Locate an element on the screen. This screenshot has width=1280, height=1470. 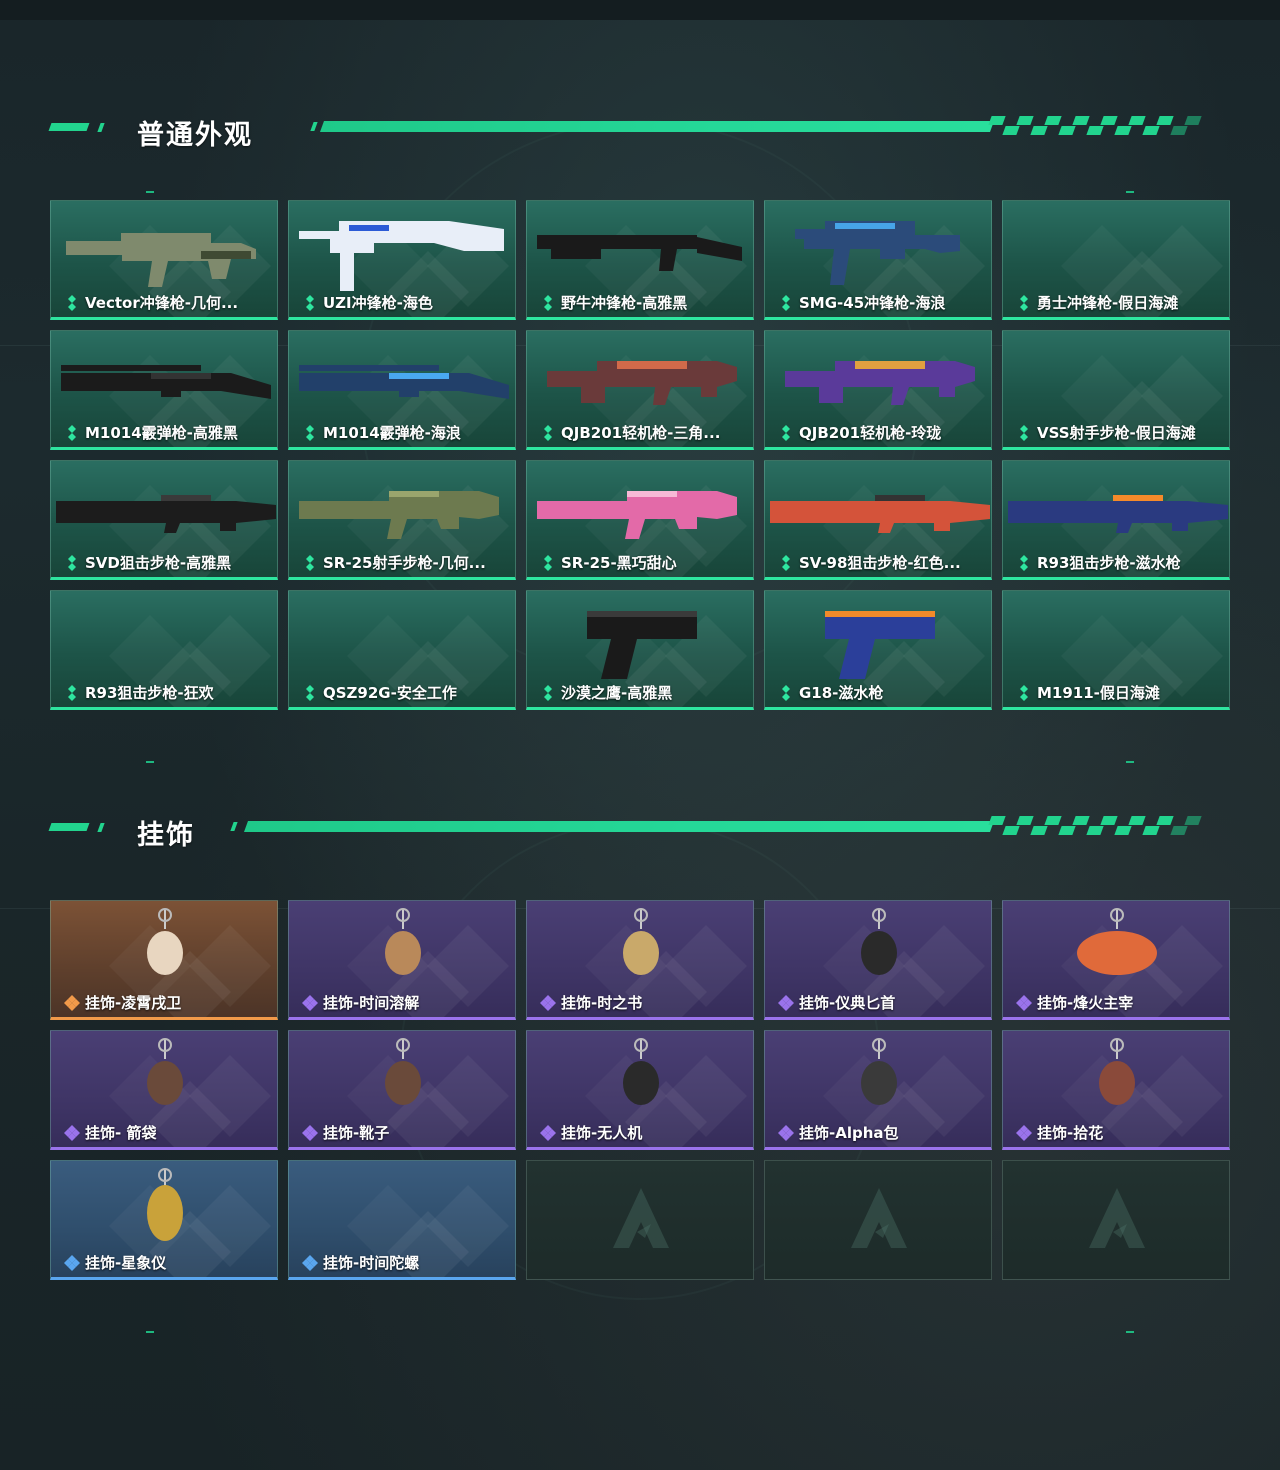
sniper-icon is located at coordinates (166, 514).